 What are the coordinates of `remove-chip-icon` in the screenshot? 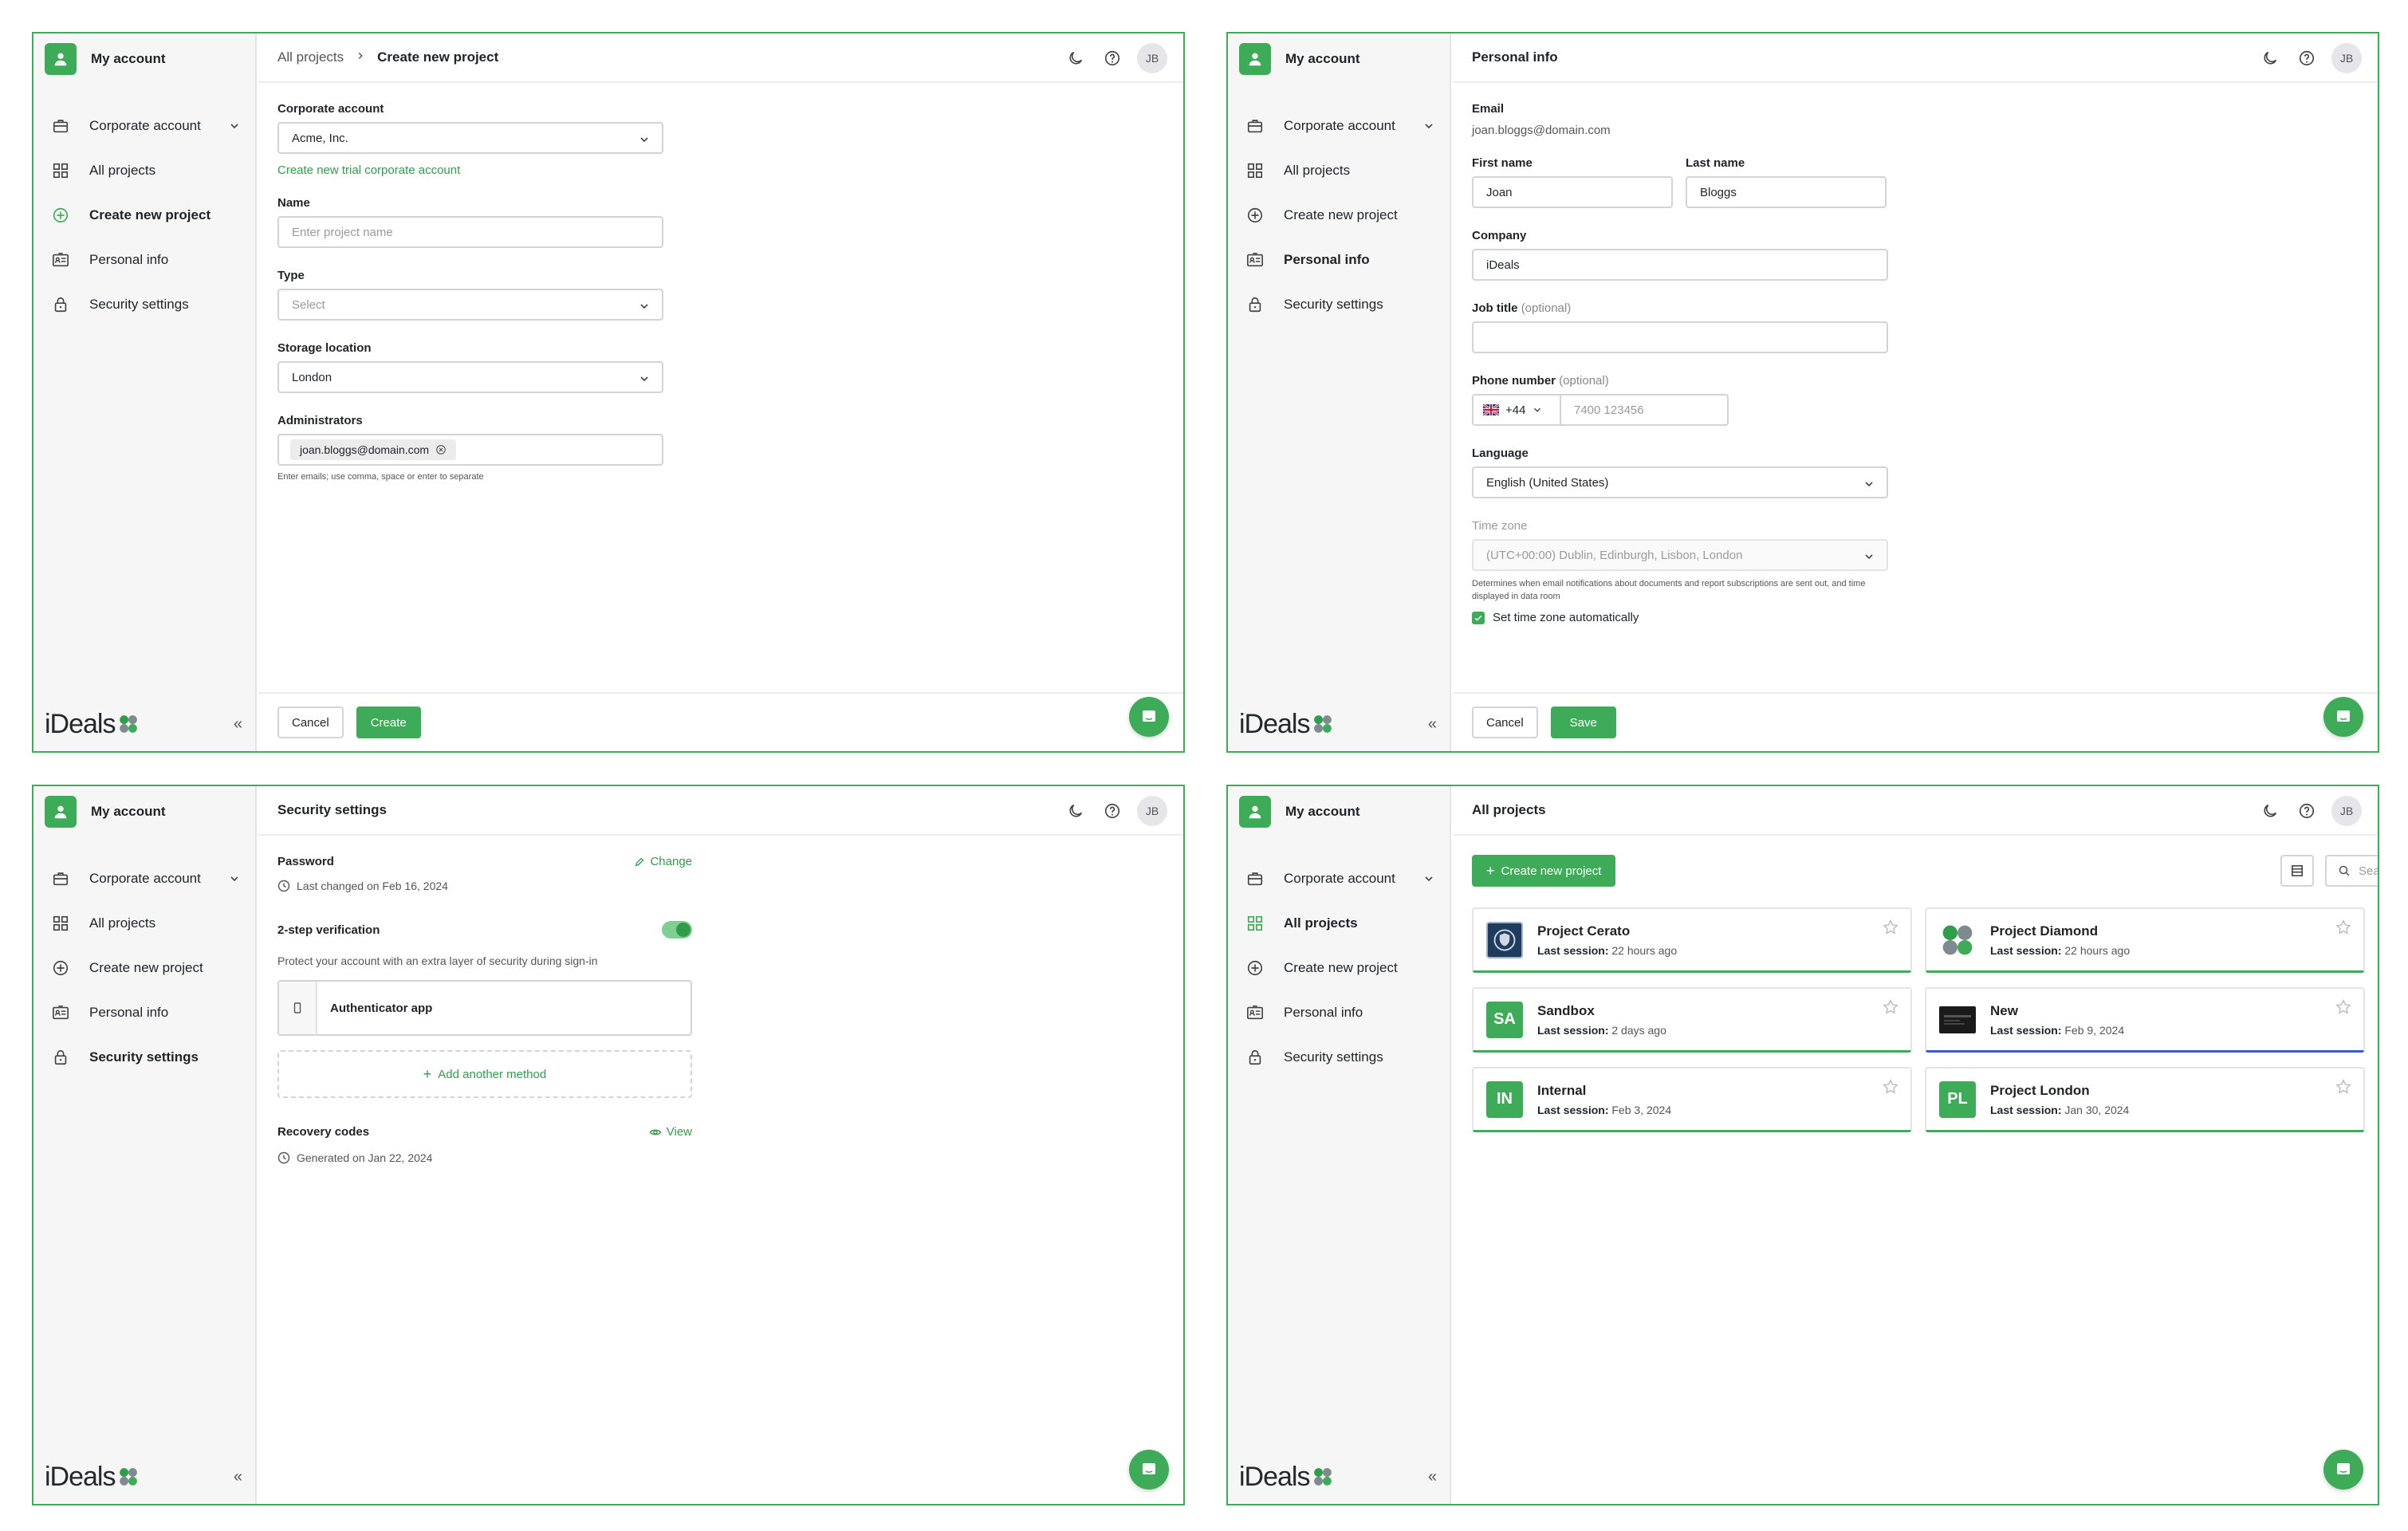 It's located at (441, 449).